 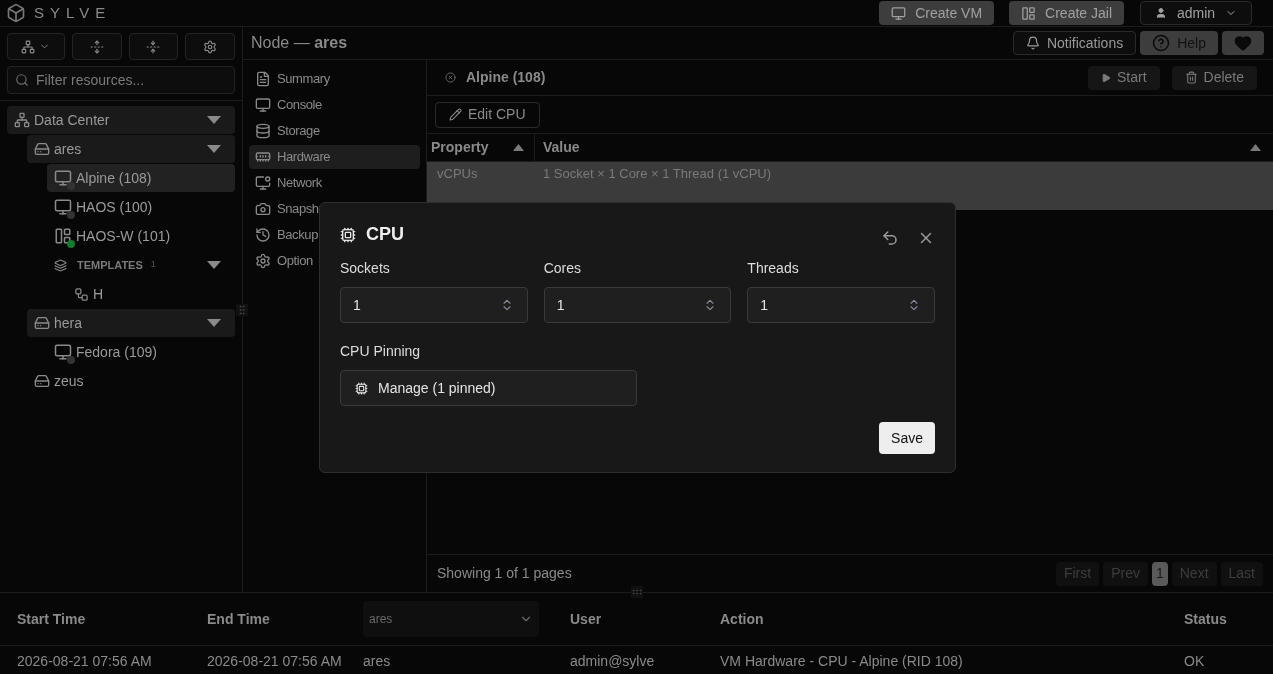 I want to click on count-label: 1, so click(x=153, y=265).